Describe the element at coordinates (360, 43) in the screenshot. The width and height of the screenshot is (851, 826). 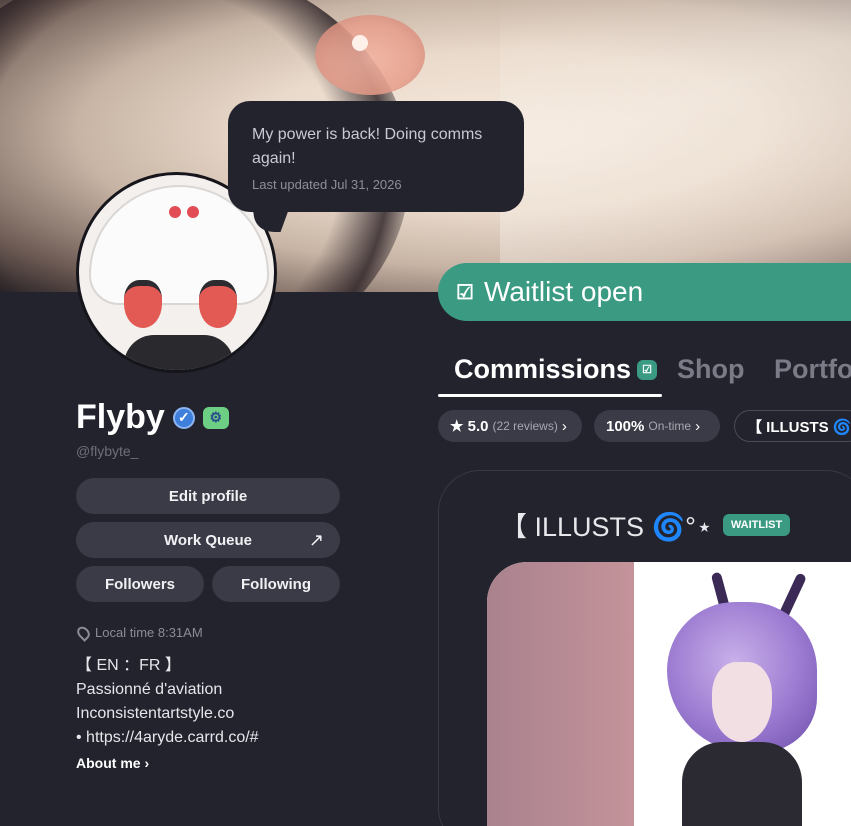
I see `banner-art-highlight` at that location.